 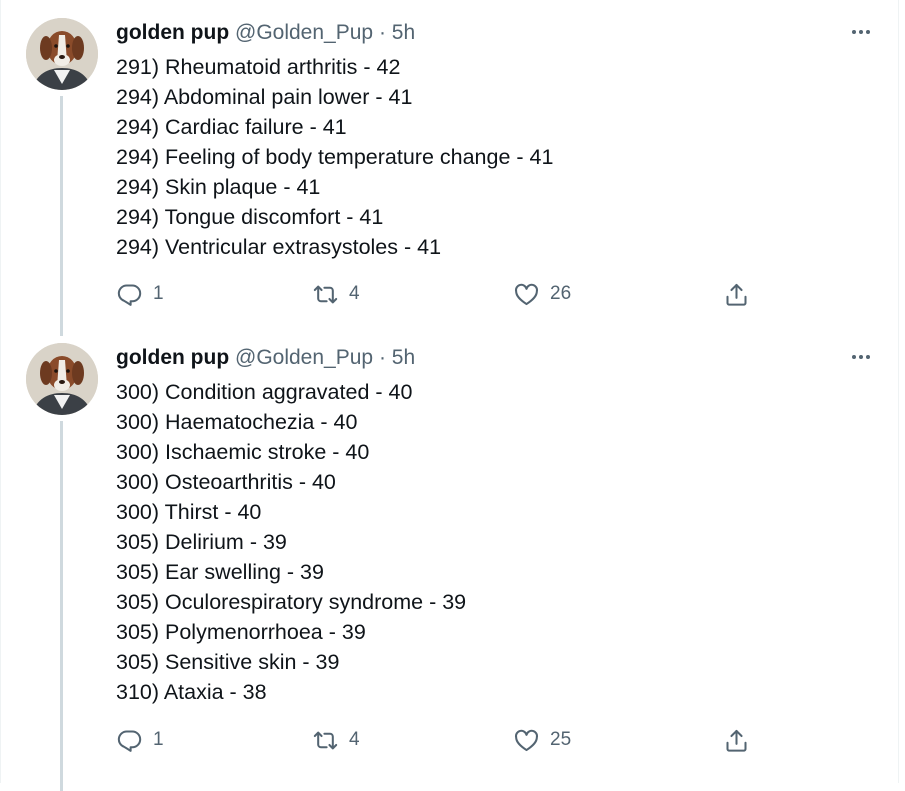 I want to click on tweet-text-line: 305) Polymenorrhoea - 39, so click(x=241, y=632).